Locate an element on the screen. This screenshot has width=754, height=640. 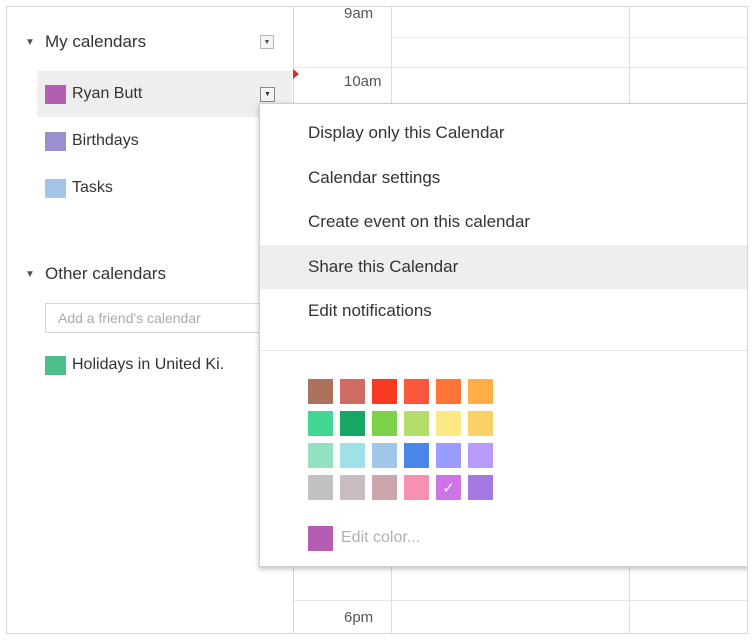
calendar-item-holidays: Holidays in United Ki. is located at coordinates (164, 365).